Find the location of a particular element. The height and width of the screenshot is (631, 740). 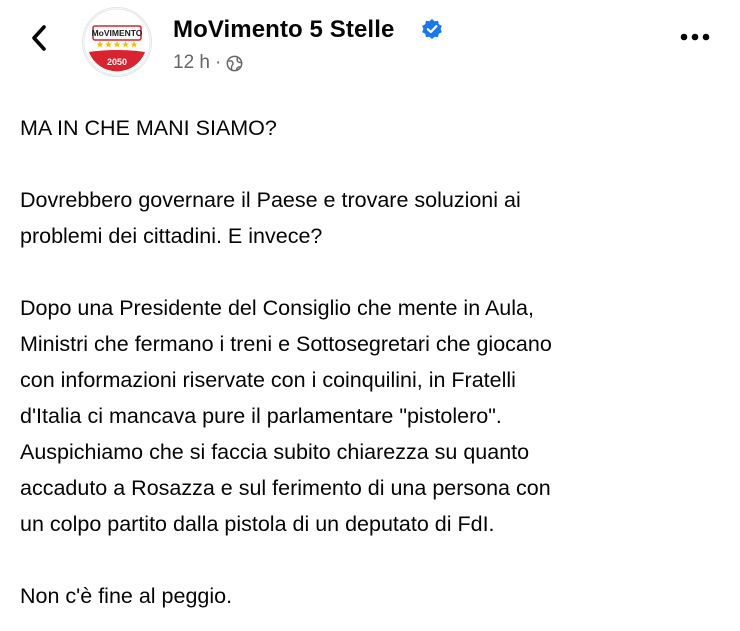

globe-icon is located at coordinates (234, 63).